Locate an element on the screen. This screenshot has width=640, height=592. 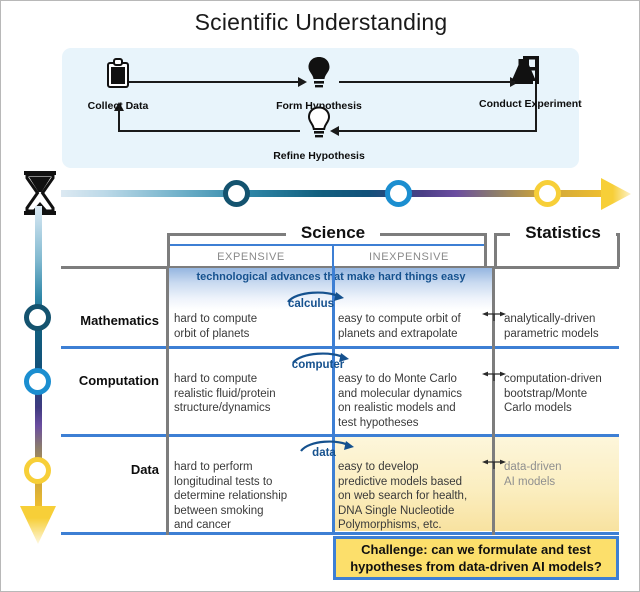
advance-label-computer: computer is located at coordinates (318, 365).